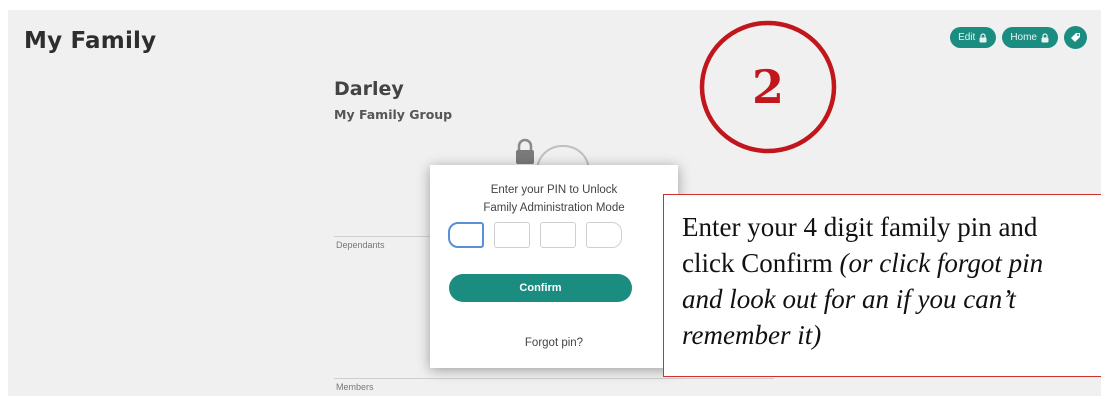 The width and height of the screenshot is (1101, 396). Describe the element at coordinates (535, 235) in the screenshot. I see `pin-input-group` at that location.